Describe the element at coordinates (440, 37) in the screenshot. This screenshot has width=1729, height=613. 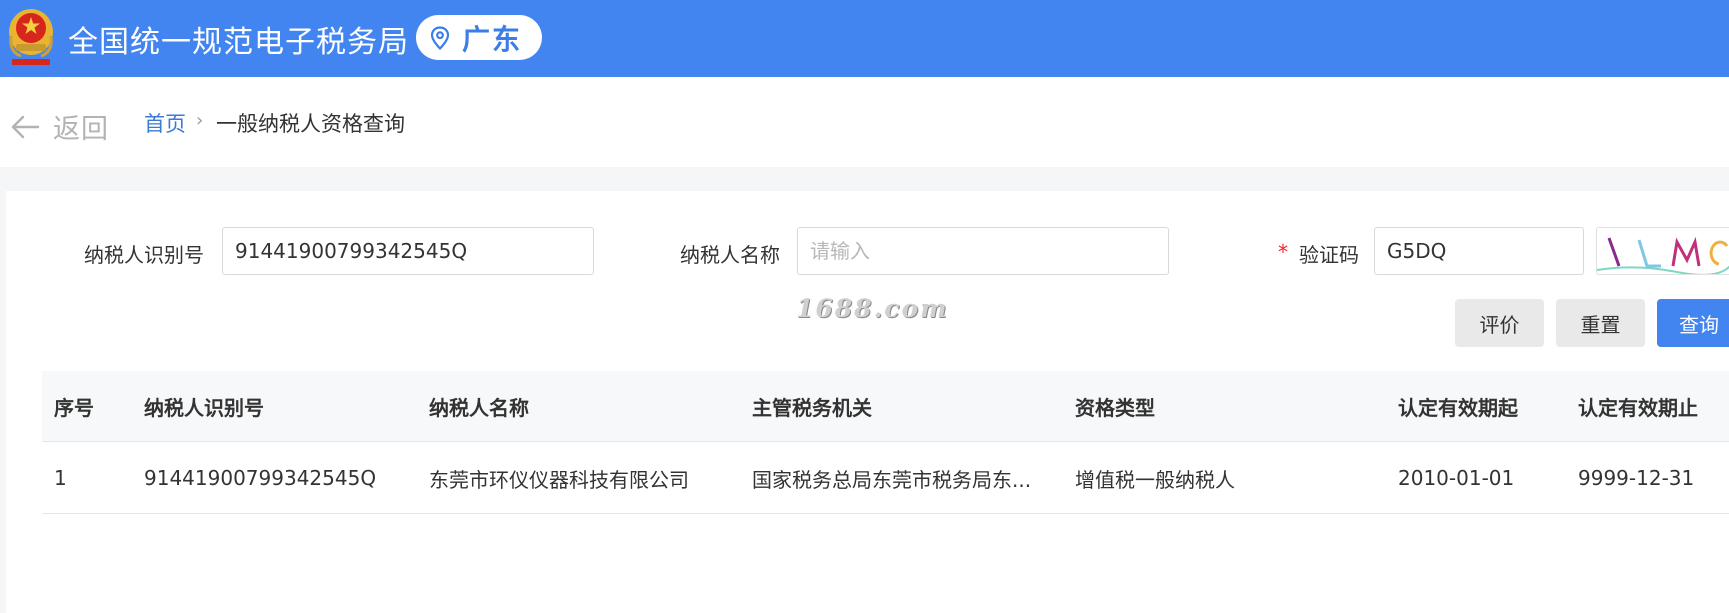
I see `location-pin-icon` at that location.